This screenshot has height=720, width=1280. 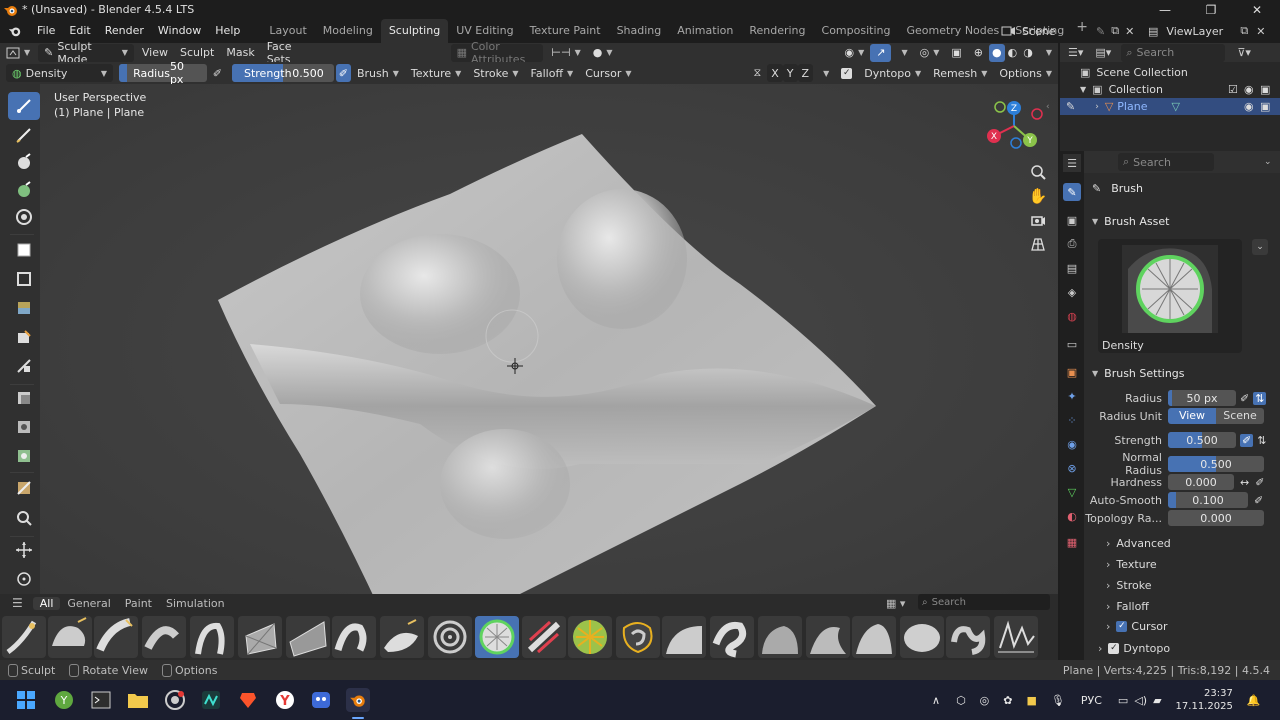 What do you see at coordinates (856, 31) in the screenshot?
I see `tab-compositing: Compositing` at bounding box center [856, 31].